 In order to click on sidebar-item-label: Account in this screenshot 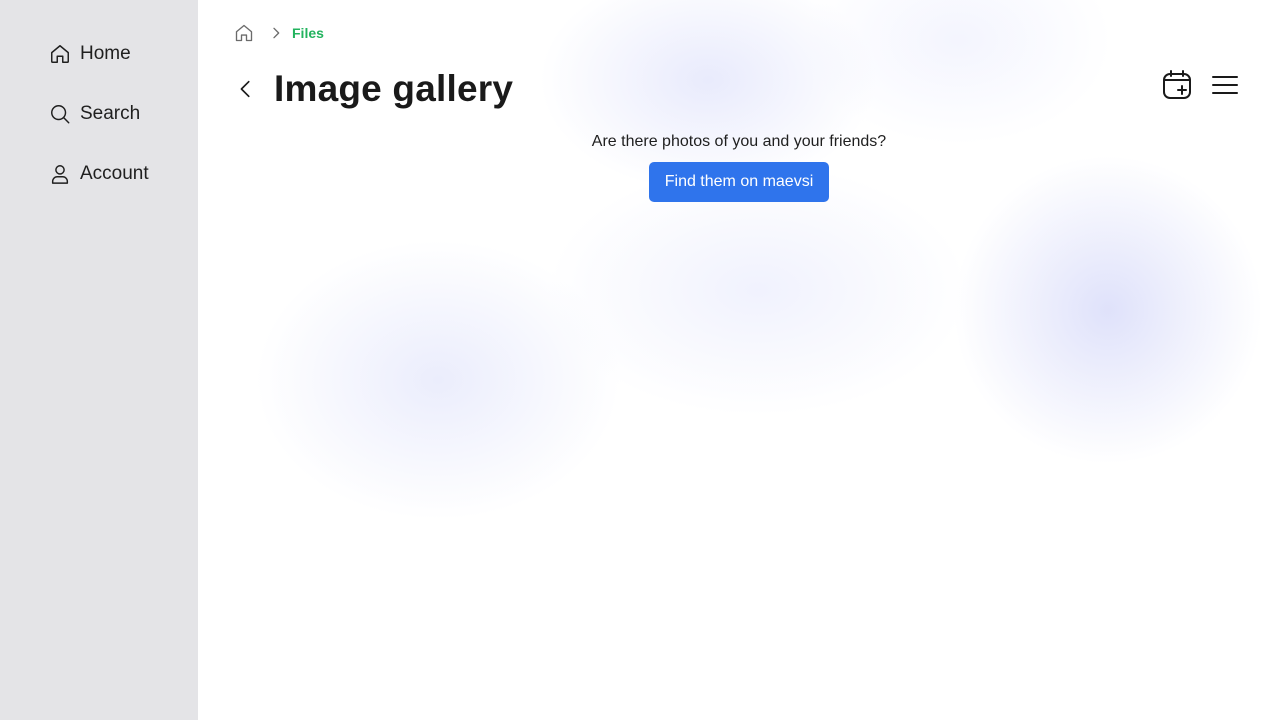, I will do `click(114, 173)`.